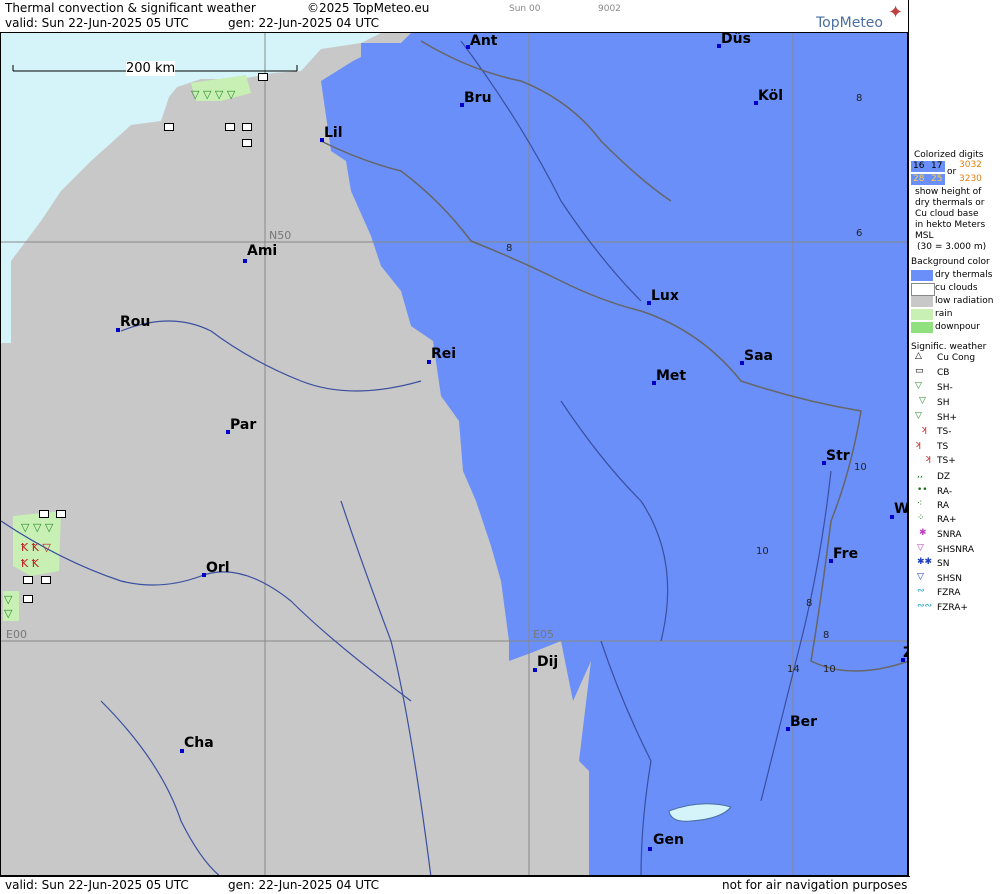 This screenshot has width=1000, height=894. Describe the element at coordinates (478, 98) in the screenshot. I see `city-bru: Bru` at that location.